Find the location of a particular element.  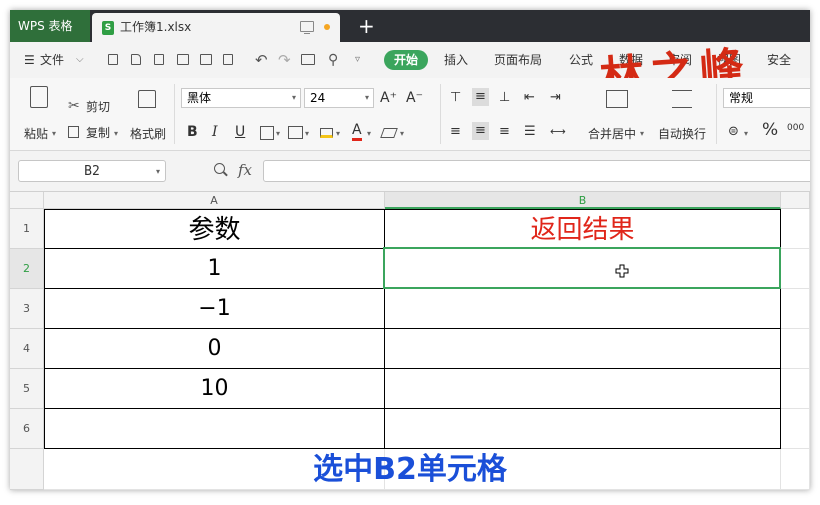

cell-b6 is located at coordinates (583, 429).